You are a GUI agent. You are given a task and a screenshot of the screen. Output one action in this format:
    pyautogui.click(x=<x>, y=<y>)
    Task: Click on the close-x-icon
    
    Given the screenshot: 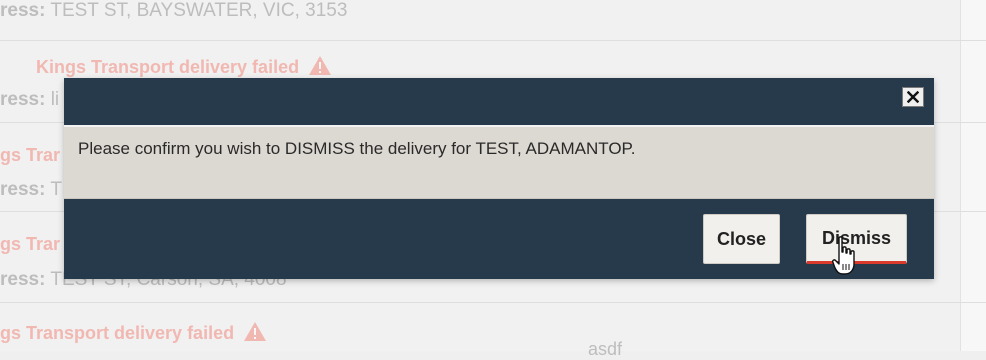 What is the action you would take?
    pyautogui.click(x=913, y=97)
    